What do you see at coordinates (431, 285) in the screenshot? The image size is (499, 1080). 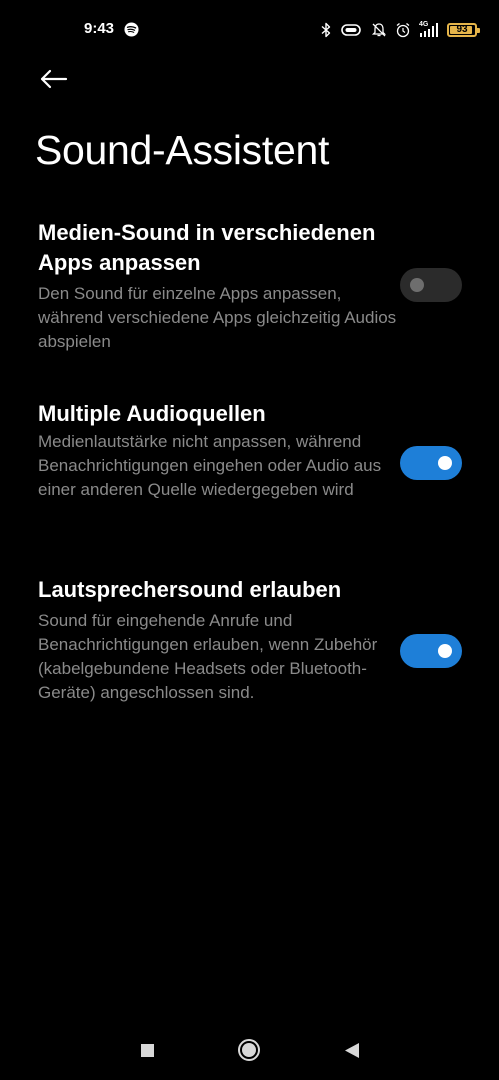 I see `toggle-media-sound` at bounding box center [431, 285].